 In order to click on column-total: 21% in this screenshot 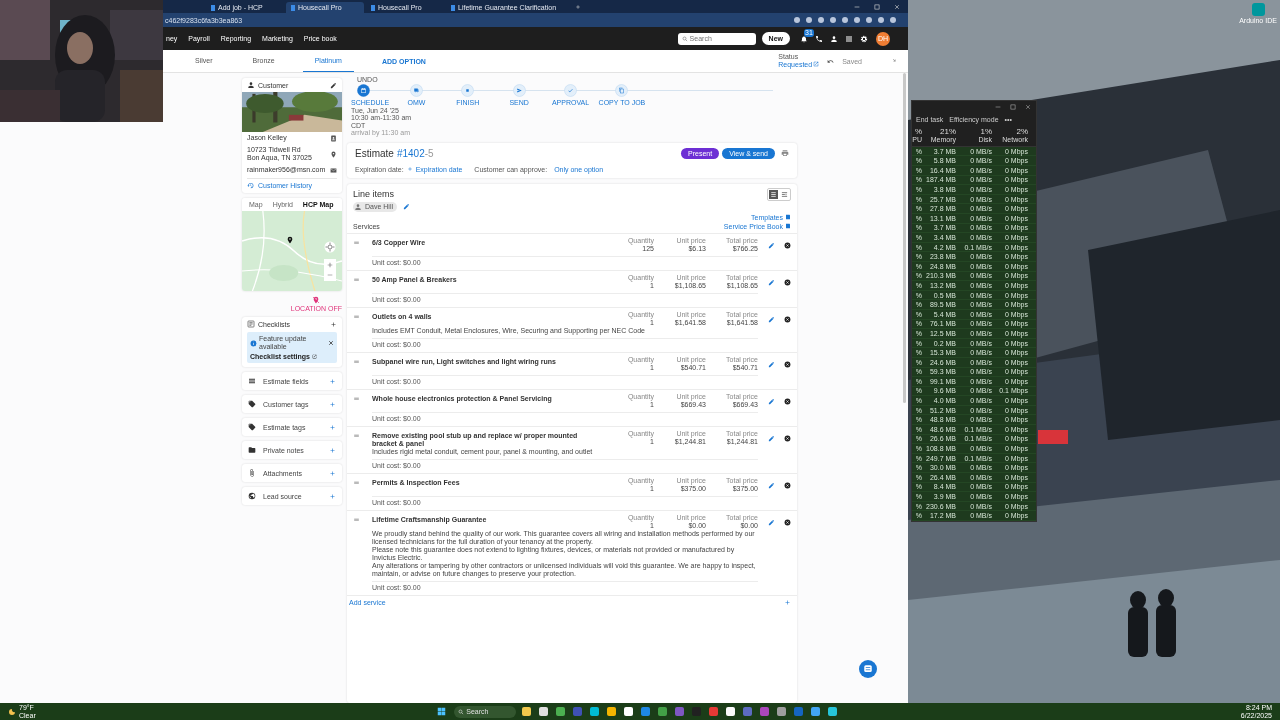, I will do `click(948, 131)`.